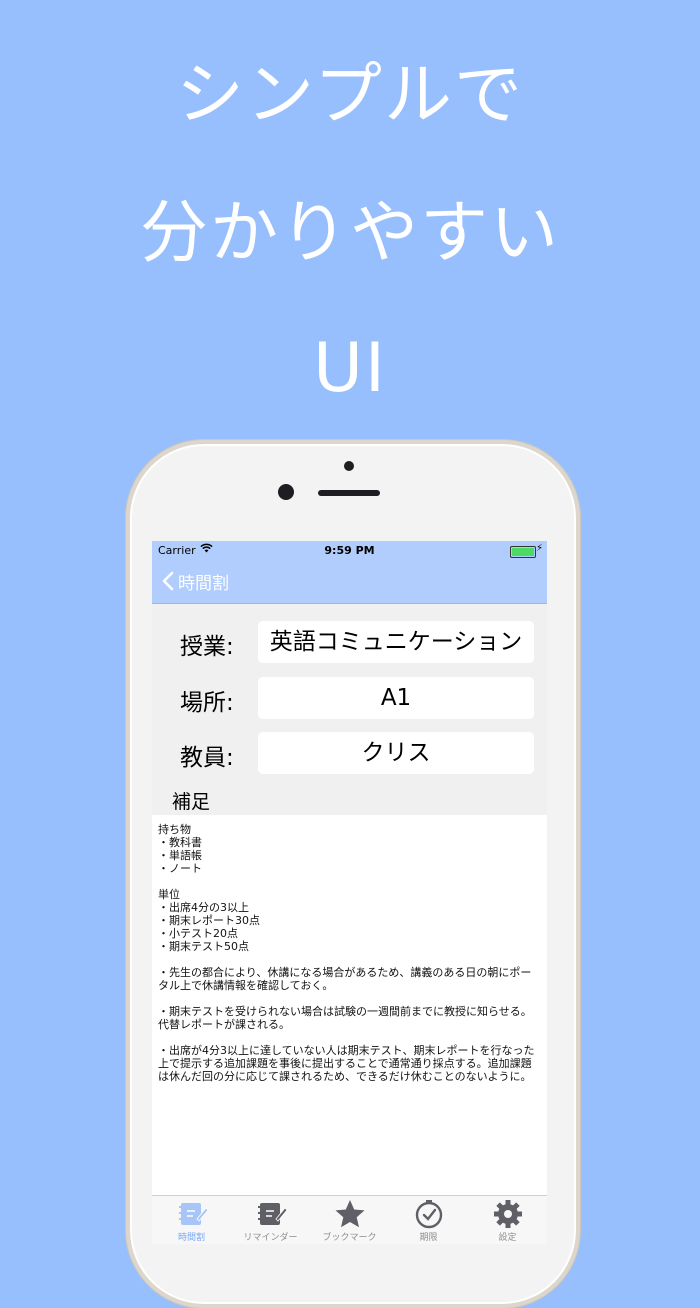  What do you see at coordinates (396, 642) in the screenshot?
I see `class-field: 英語コミュニケーション` at bounding box center [396, 642].